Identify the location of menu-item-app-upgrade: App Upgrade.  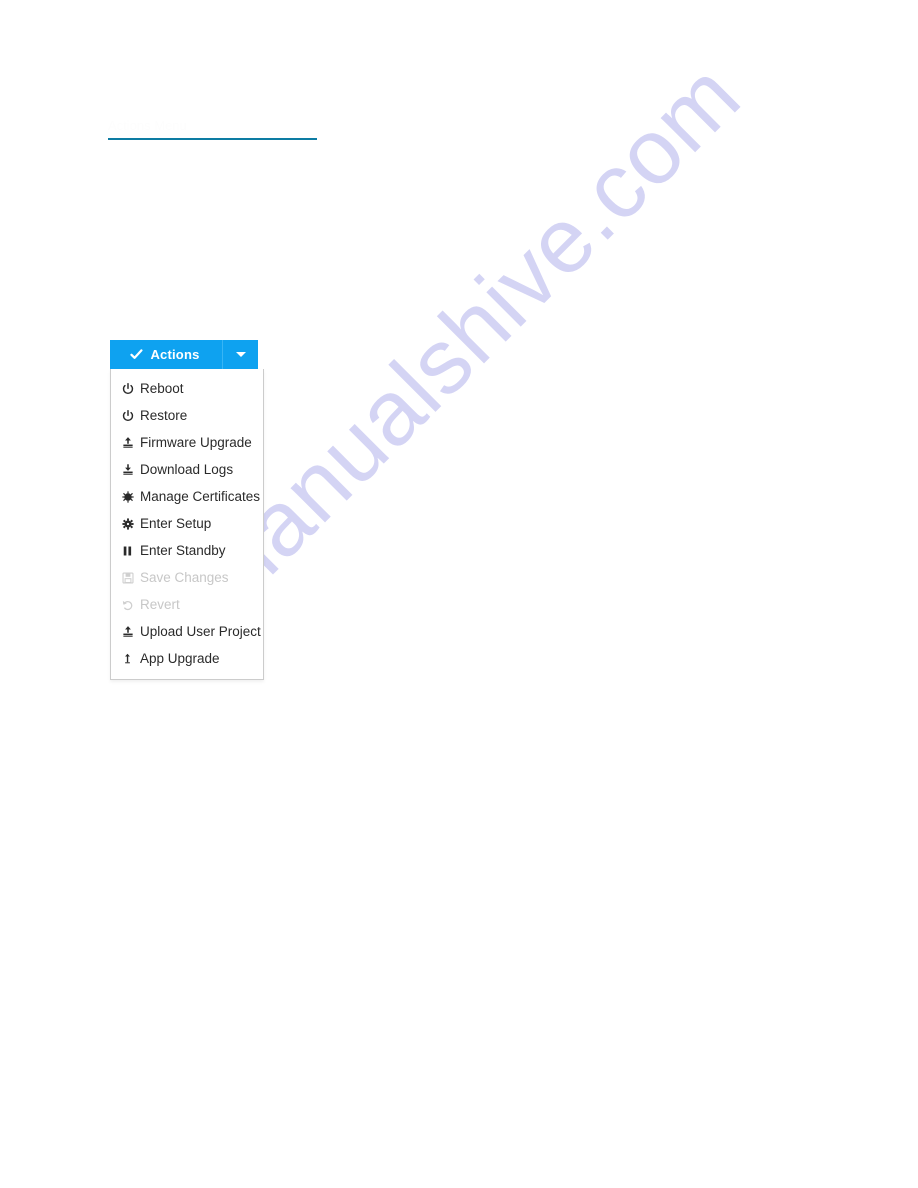
(187, 658).